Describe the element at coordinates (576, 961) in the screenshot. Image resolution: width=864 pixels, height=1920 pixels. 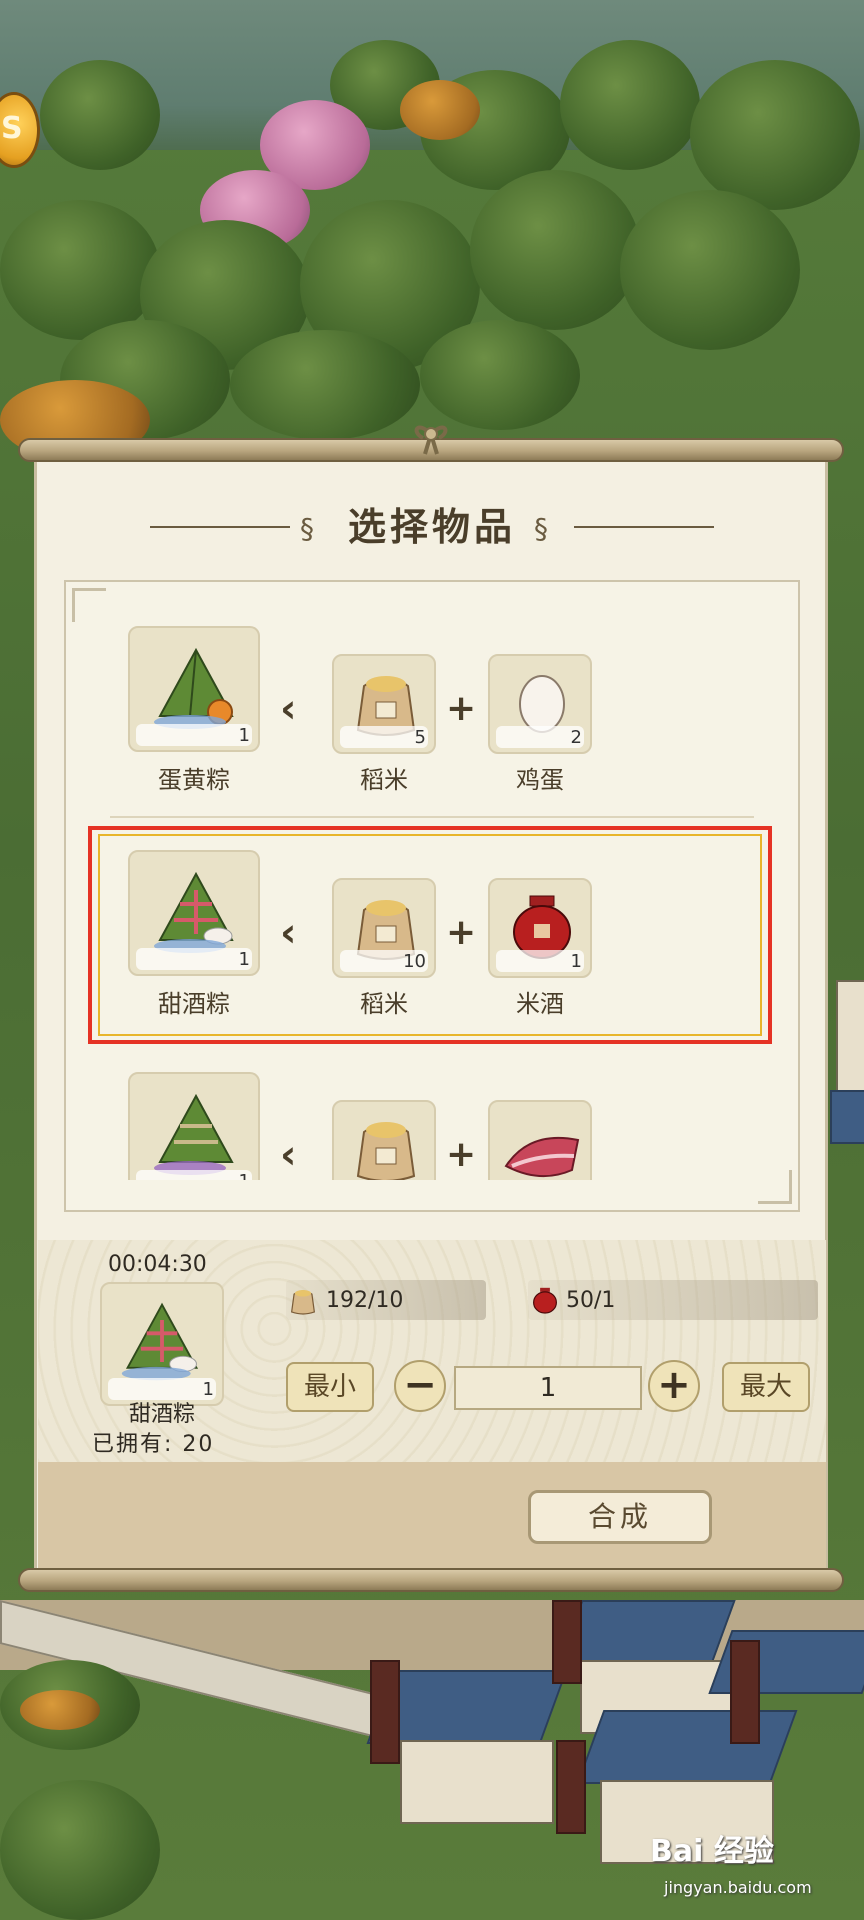
I see `ingredient-count: 1` at that location.